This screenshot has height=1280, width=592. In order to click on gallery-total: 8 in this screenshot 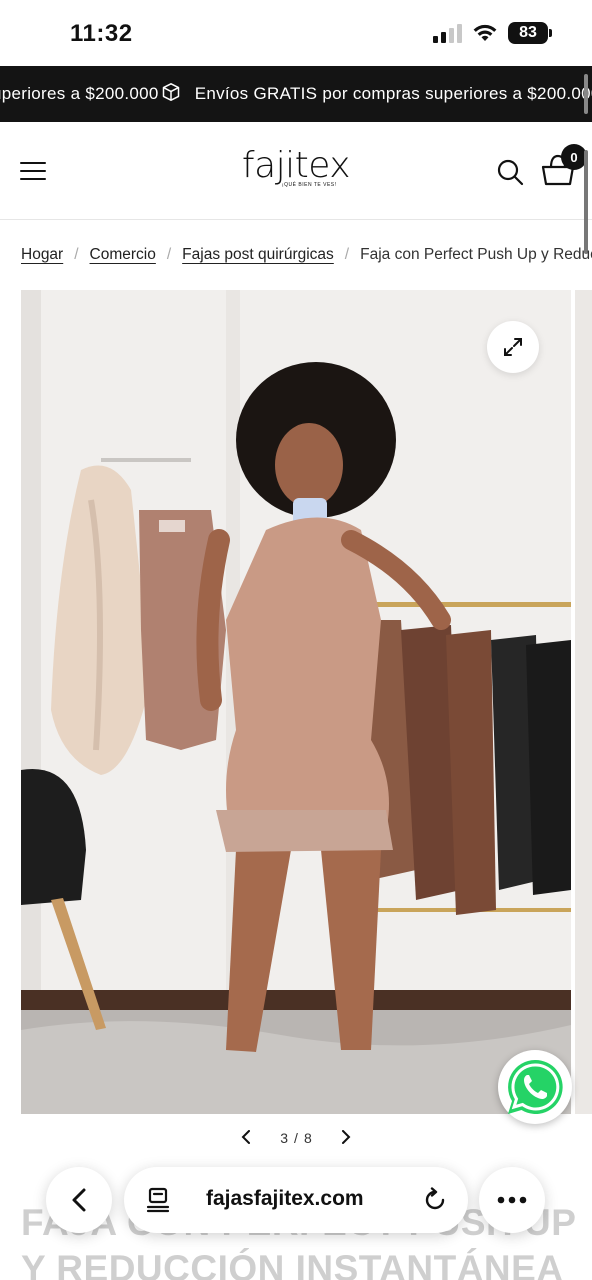, I will do `click(307, 1138)`.